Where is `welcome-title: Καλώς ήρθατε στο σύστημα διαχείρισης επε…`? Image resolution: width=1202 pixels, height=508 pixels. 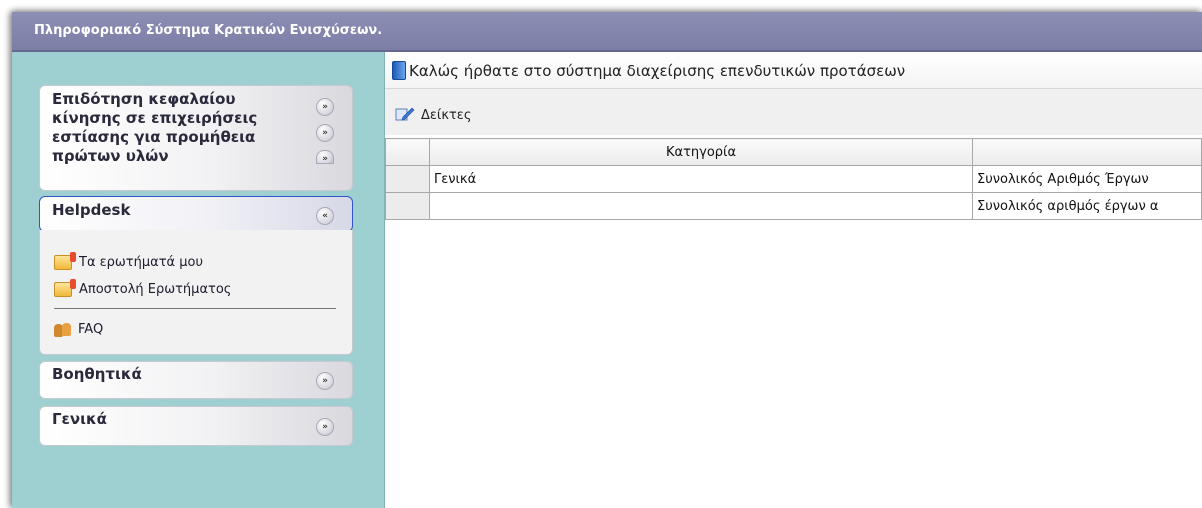 welcome-title: Καλώς ήρθατε στο σύστημα διαχείρισης επε… is located at coordinates (657, 71).